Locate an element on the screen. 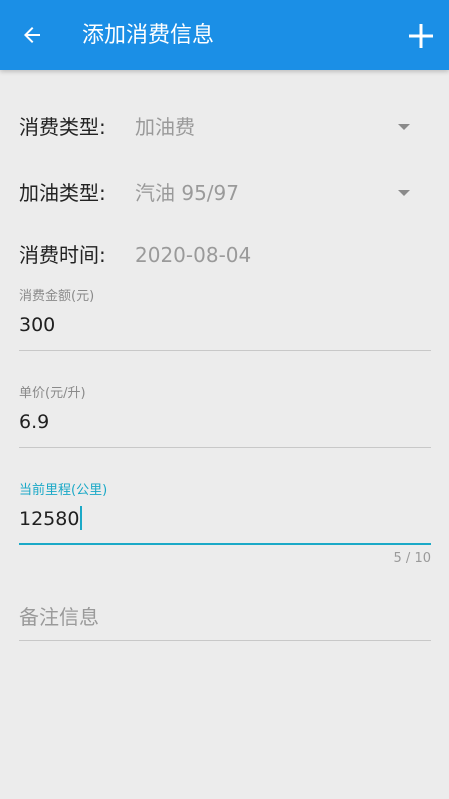 This screenshot has height=799, width=449. amount-field: 消费金额(元) 300 is located at coordinates (225, 321).